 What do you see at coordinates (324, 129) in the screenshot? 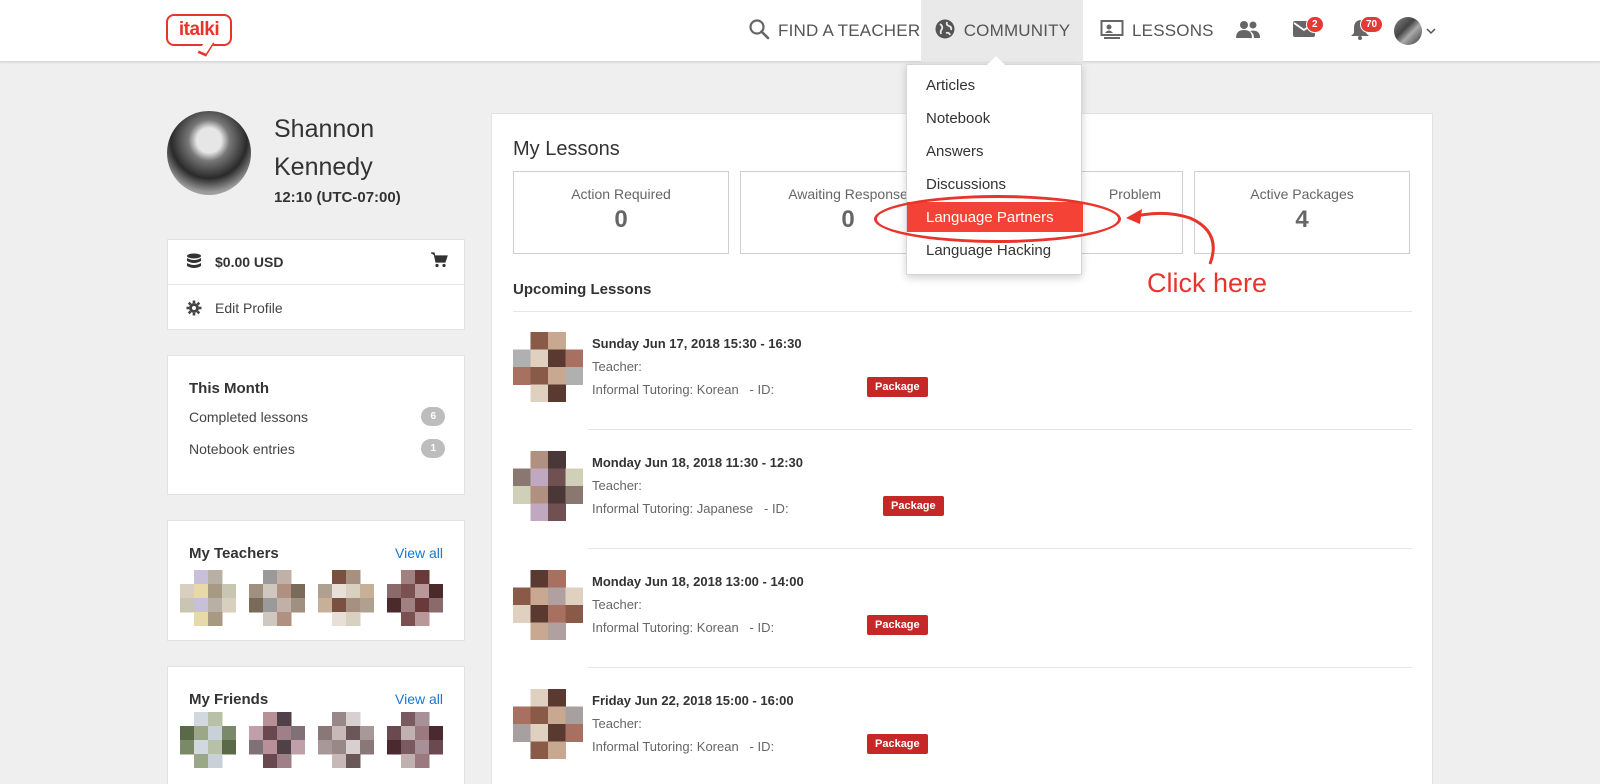
I see `profile-first-name: Shannon` at bounding box center [324, 129].